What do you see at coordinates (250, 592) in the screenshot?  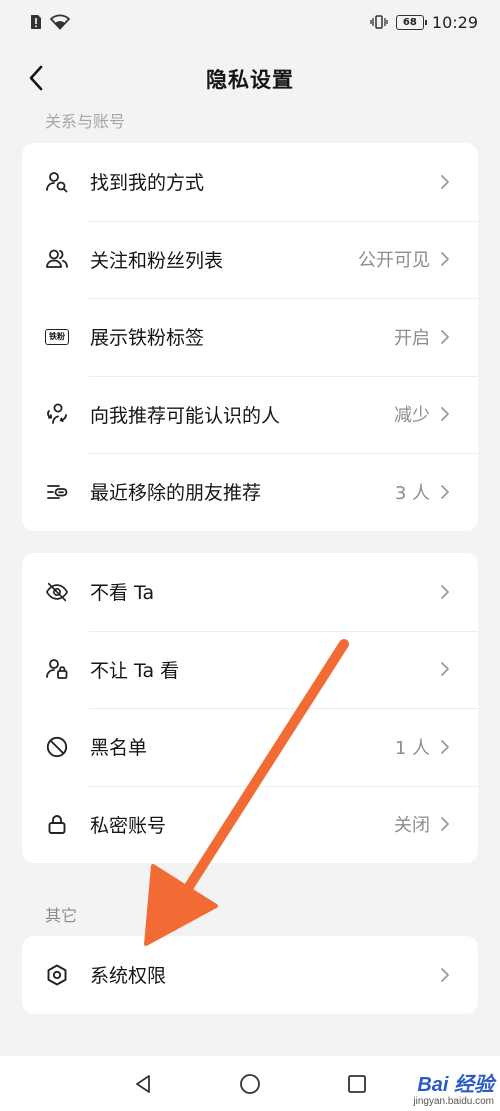 I see `row-hide-ta: 不看 Ta` at bounding box center [250, 592].